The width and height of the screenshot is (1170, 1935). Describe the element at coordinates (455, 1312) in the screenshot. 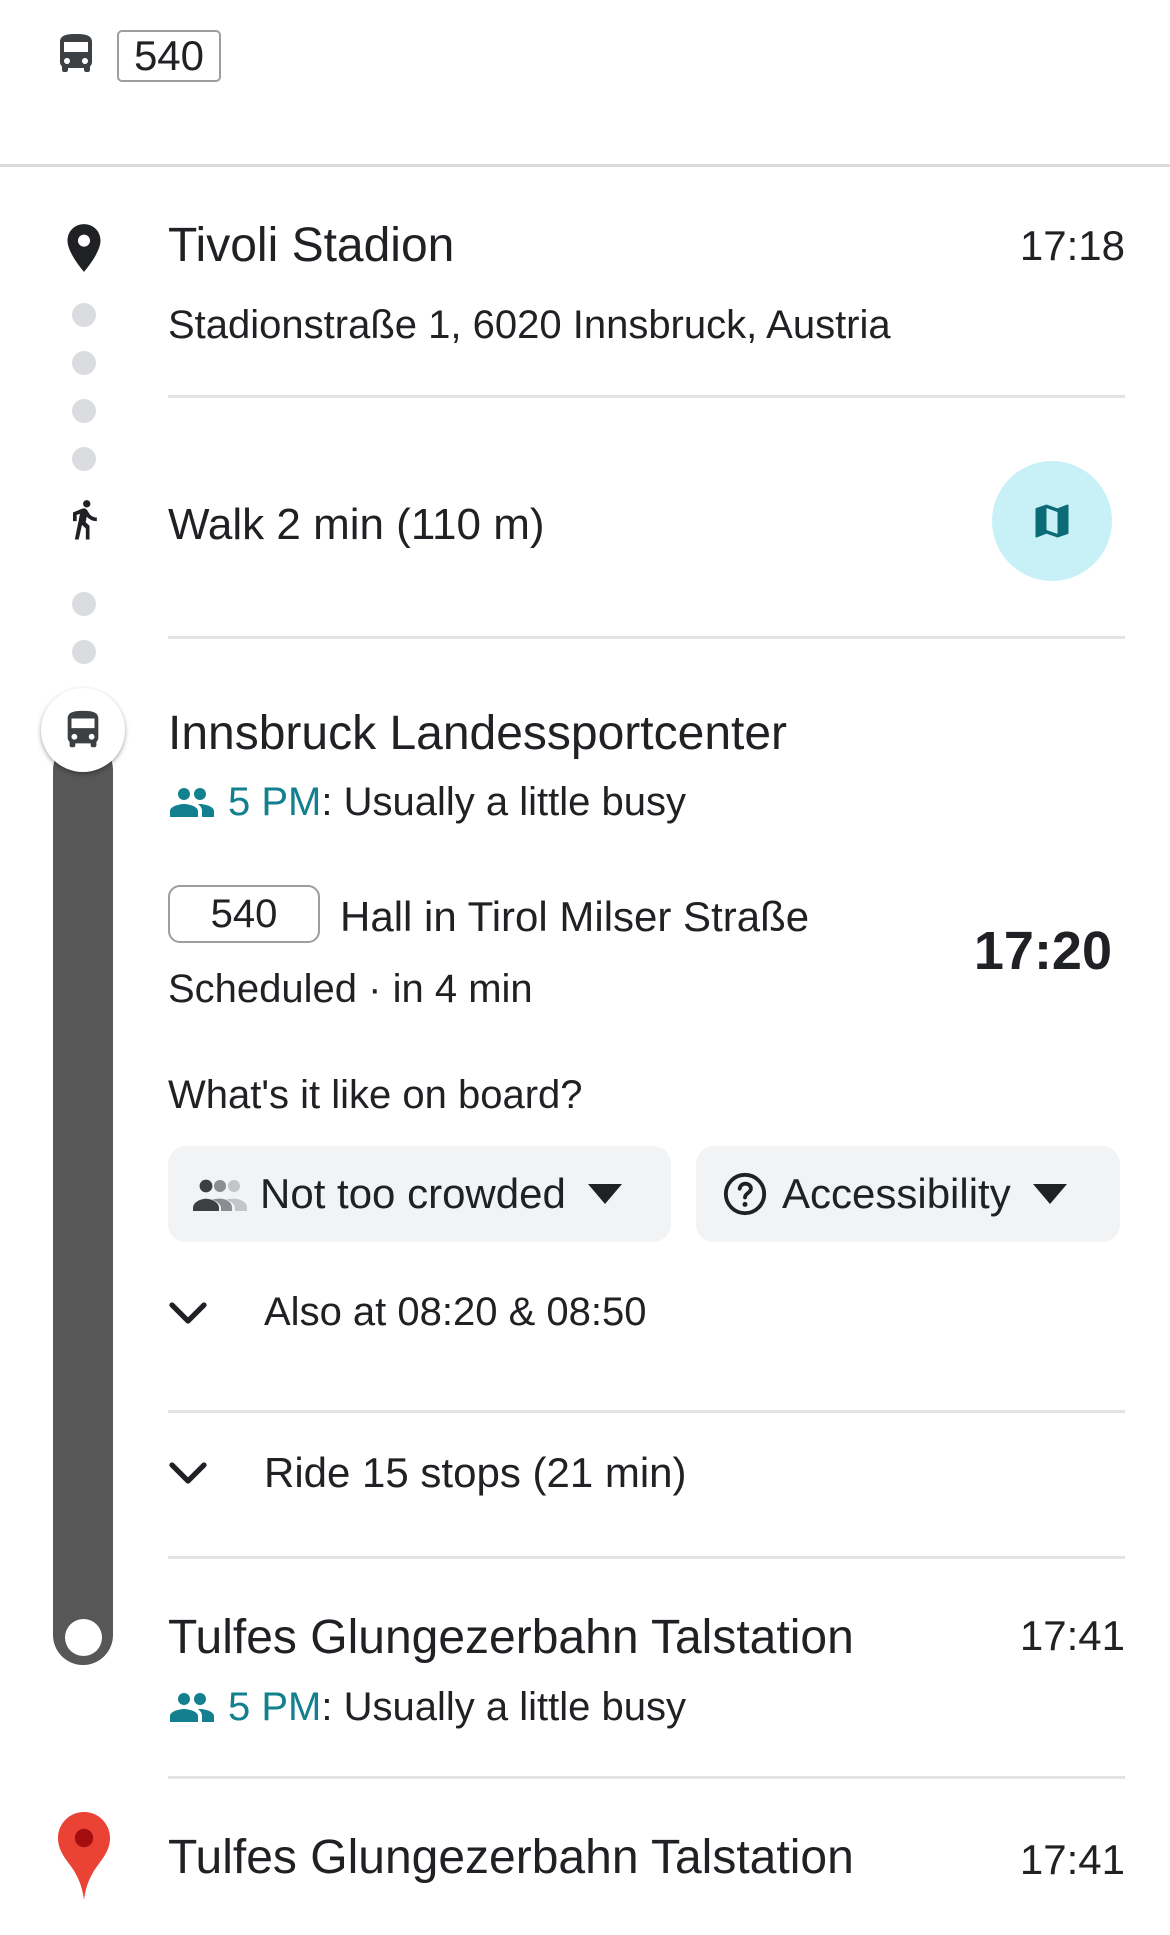

I see `also-at-label: Also at 08:20 & 08:50` at that location.